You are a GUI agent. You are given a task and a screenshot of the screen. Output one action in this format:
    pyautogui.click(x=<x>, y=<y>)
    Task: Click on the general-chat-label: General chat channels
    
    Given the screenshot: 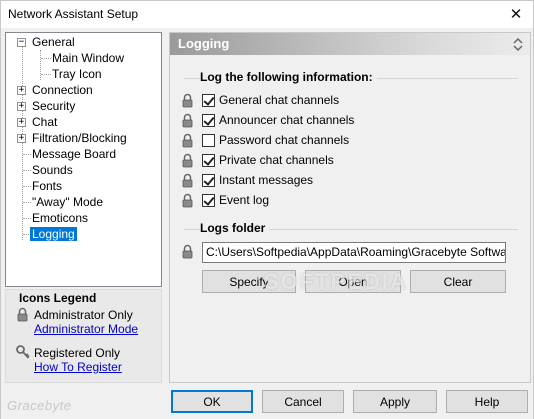 What is the action you would take?
    pyautogui.click(x=279, y=100)
    